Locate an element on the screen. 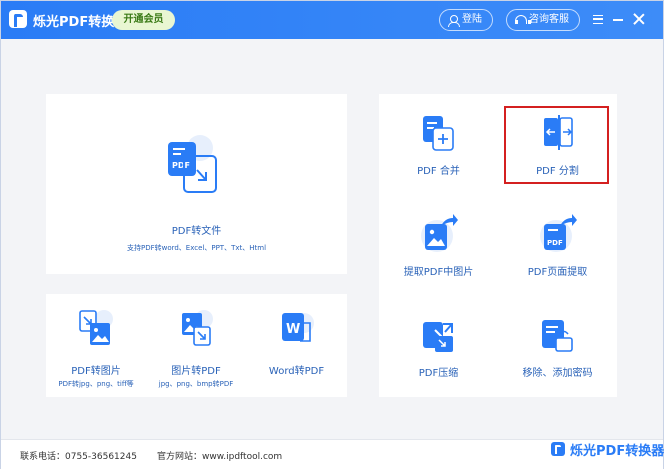 The width and height of the screenshot is (664, 469). password-label: 移除、添加密码 is located at coordinates (557, 373).